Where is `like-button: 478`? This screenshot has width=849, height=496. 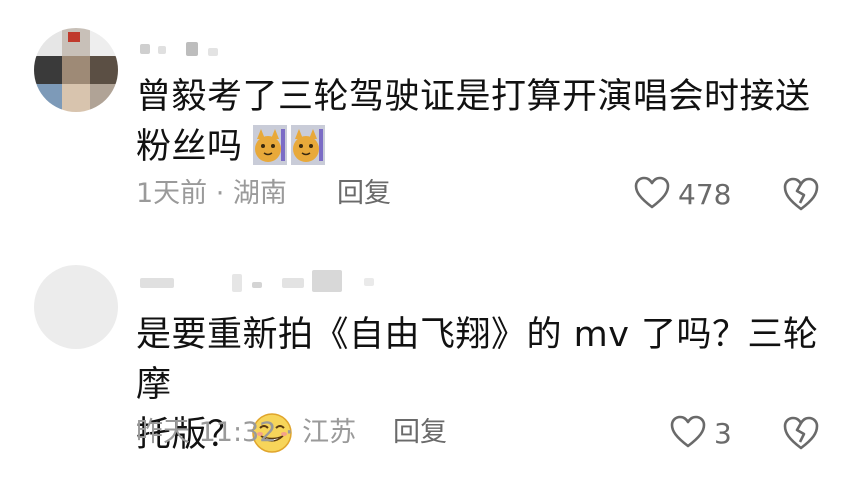 like-button: 478 is located at coordinates (682, 195).